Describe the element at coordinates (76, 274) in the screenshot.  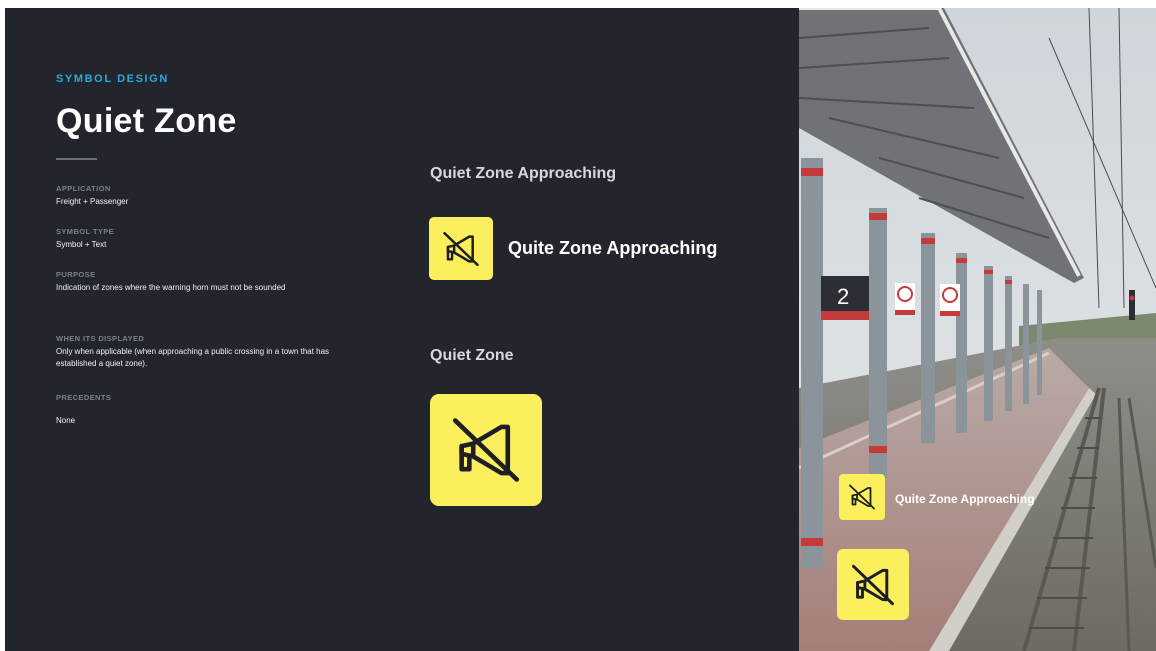
I see `purpose-label: PURPOSE` at that location.